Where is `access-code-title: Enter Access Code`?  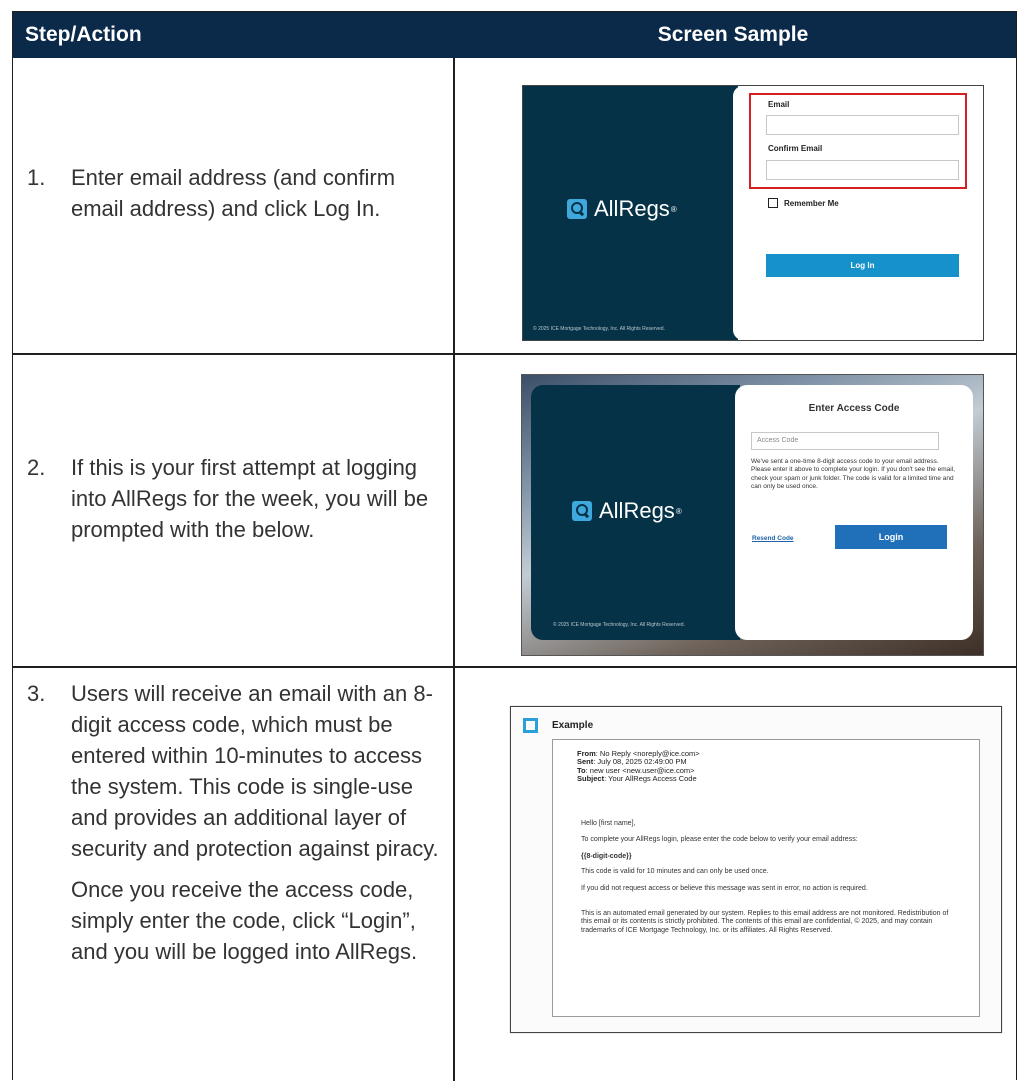
access-code-title: Enter Access Code is located at coordinates (854, 408).